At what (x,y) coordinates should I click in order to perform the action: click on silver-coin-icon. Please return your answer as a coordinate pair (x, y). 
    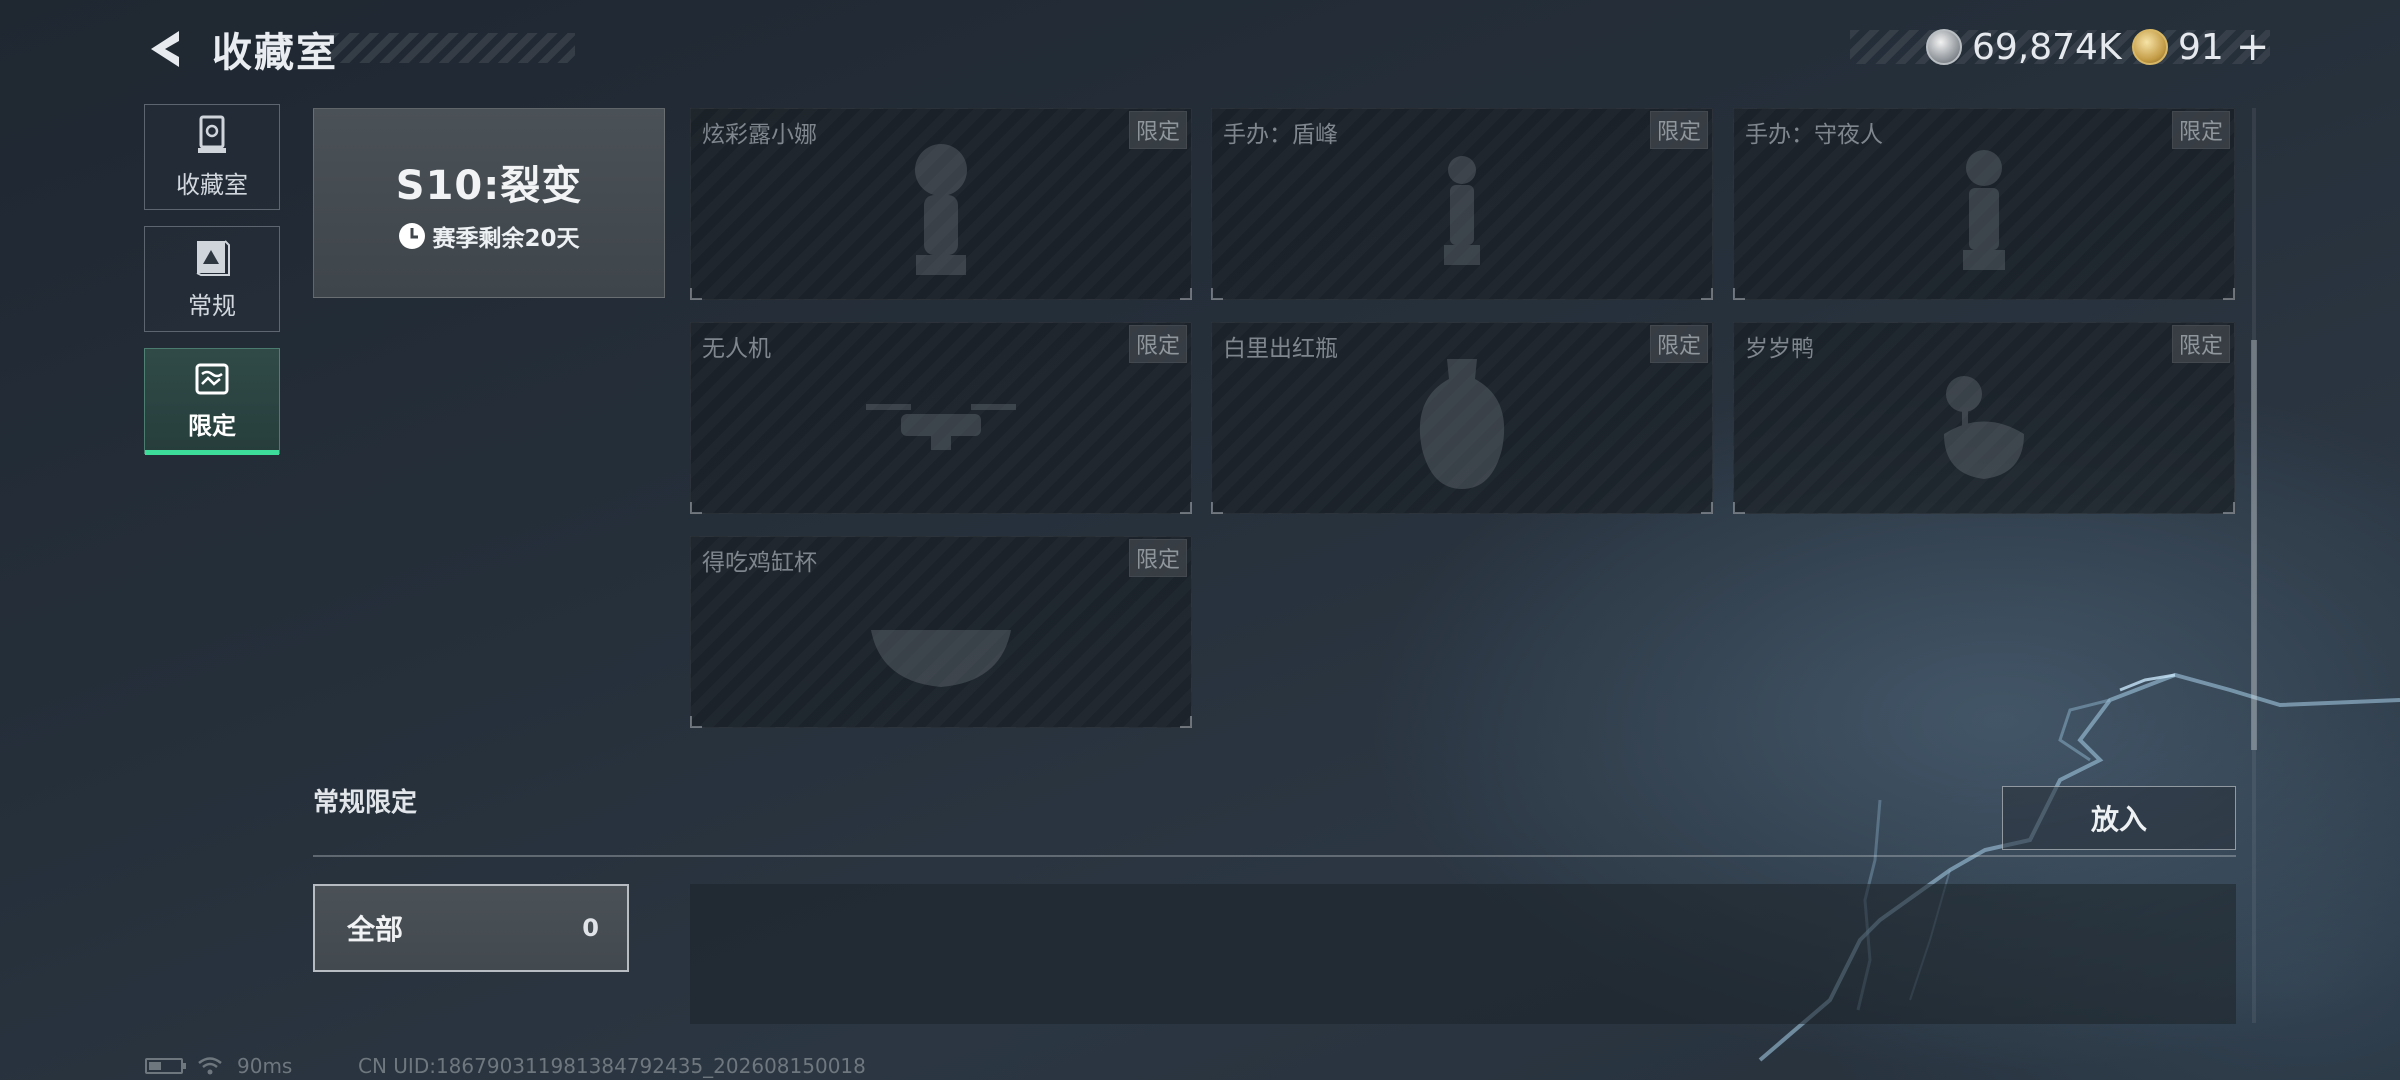
    Looking at the image, I should click on (1944, 47).